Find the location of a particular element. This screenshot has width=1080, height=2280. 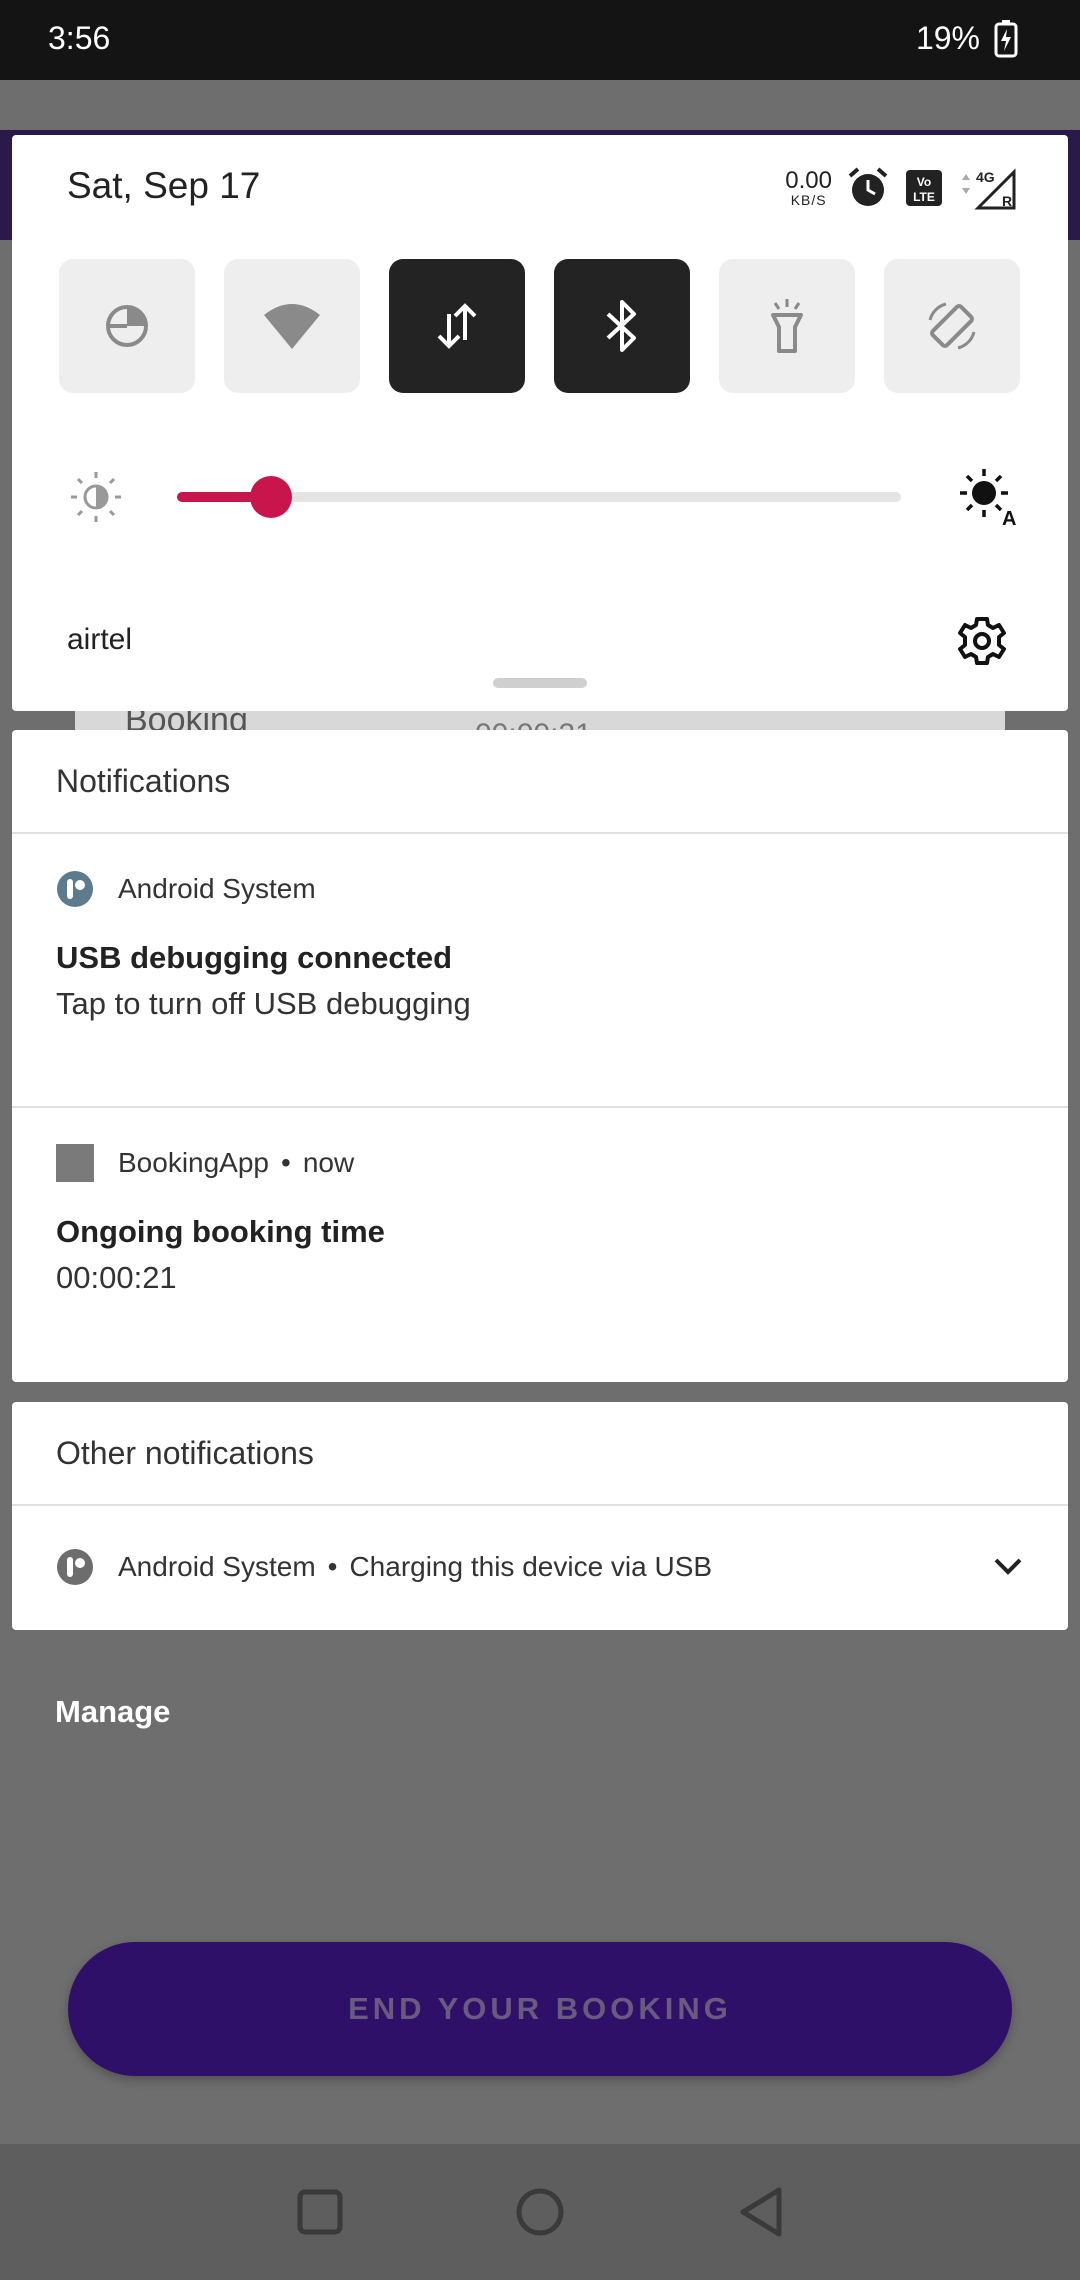

svg-text: 4G is located at coordinates (985, 177).